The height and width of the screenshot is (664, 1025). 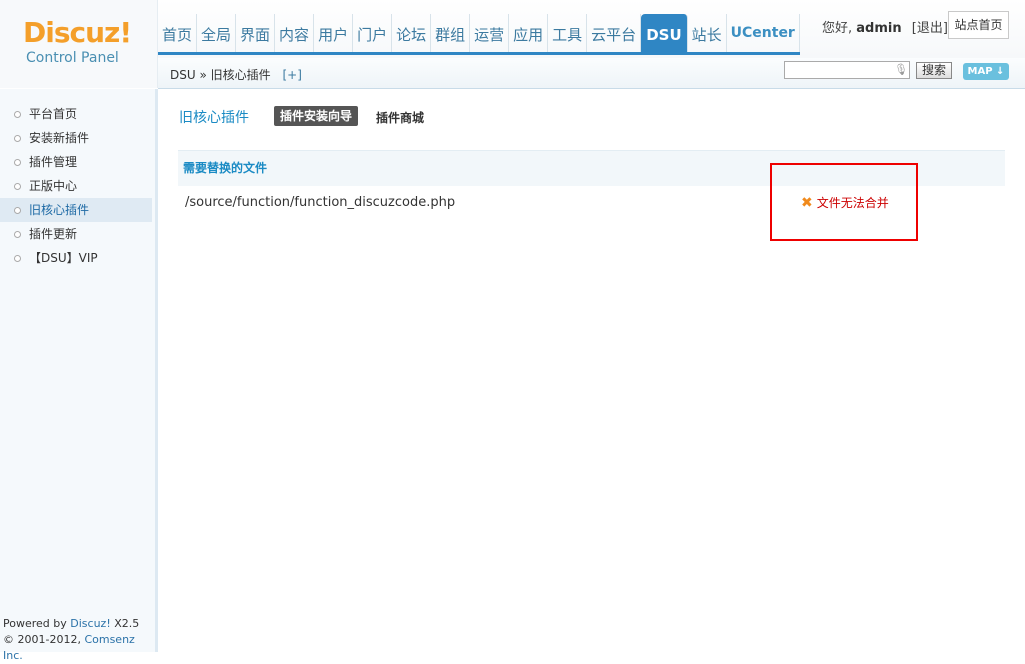 What do you see at coordinates (978, 25) in the screenshot?
I see `site-home-button: 站点首页` at bounding box center [978, 25].